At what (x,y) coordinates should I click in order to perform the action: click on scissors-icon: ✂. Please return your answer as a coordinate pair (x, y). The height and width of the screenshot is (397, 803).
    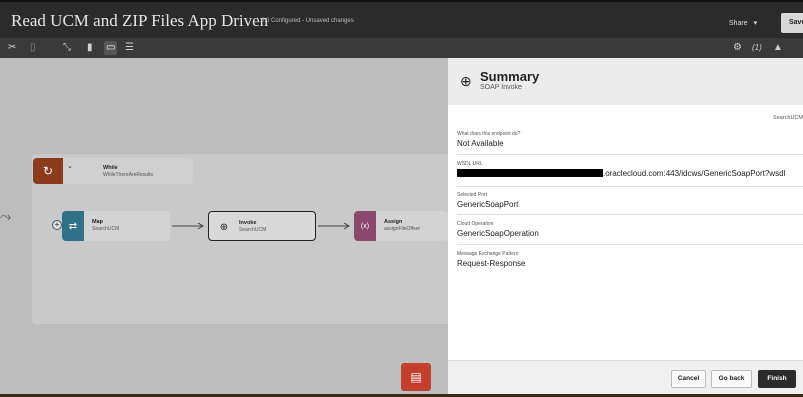
    Looking at the image, I should click on (12, 48).